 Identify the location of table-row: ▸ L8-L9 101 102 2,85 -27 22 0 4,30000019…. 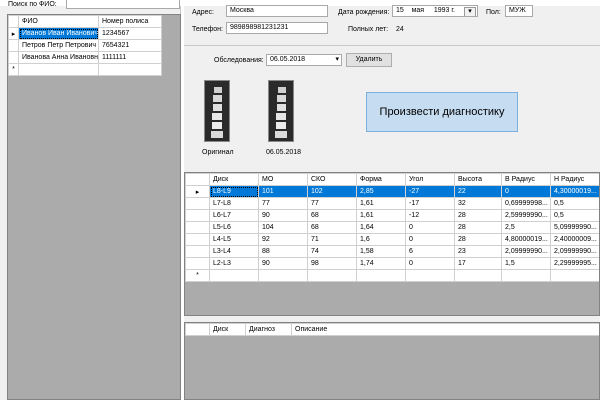
(392, 191).